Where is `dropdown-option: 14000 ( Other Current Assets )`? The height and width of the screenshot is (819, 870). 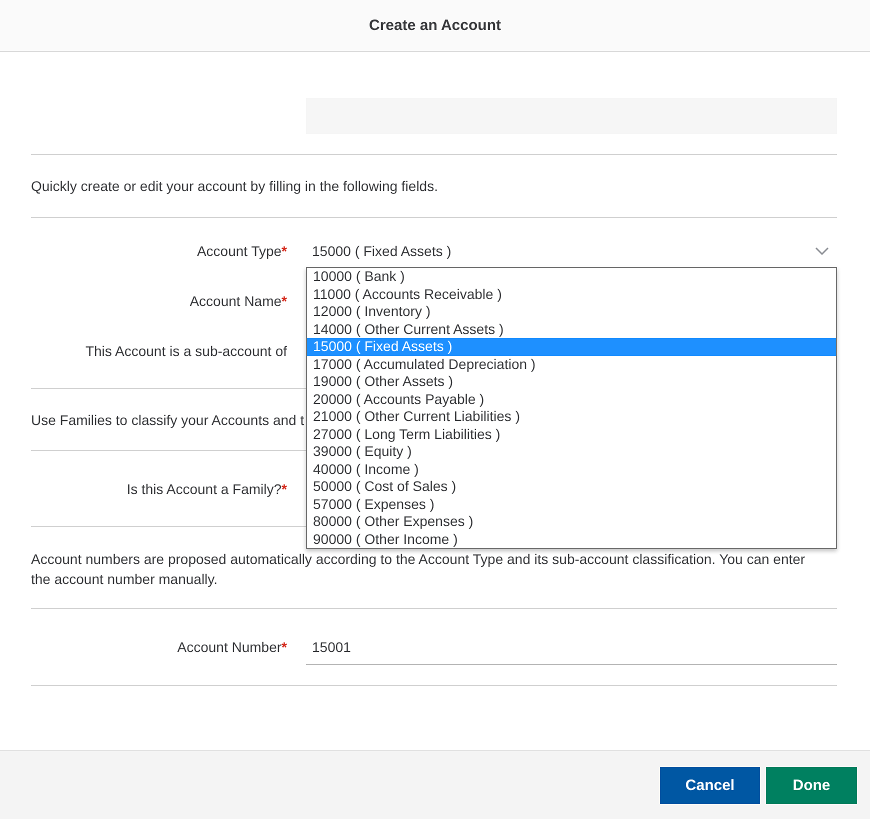
dropdown-option: 14000 ( Other Current Assets ) is located at coordinates (571, 329).